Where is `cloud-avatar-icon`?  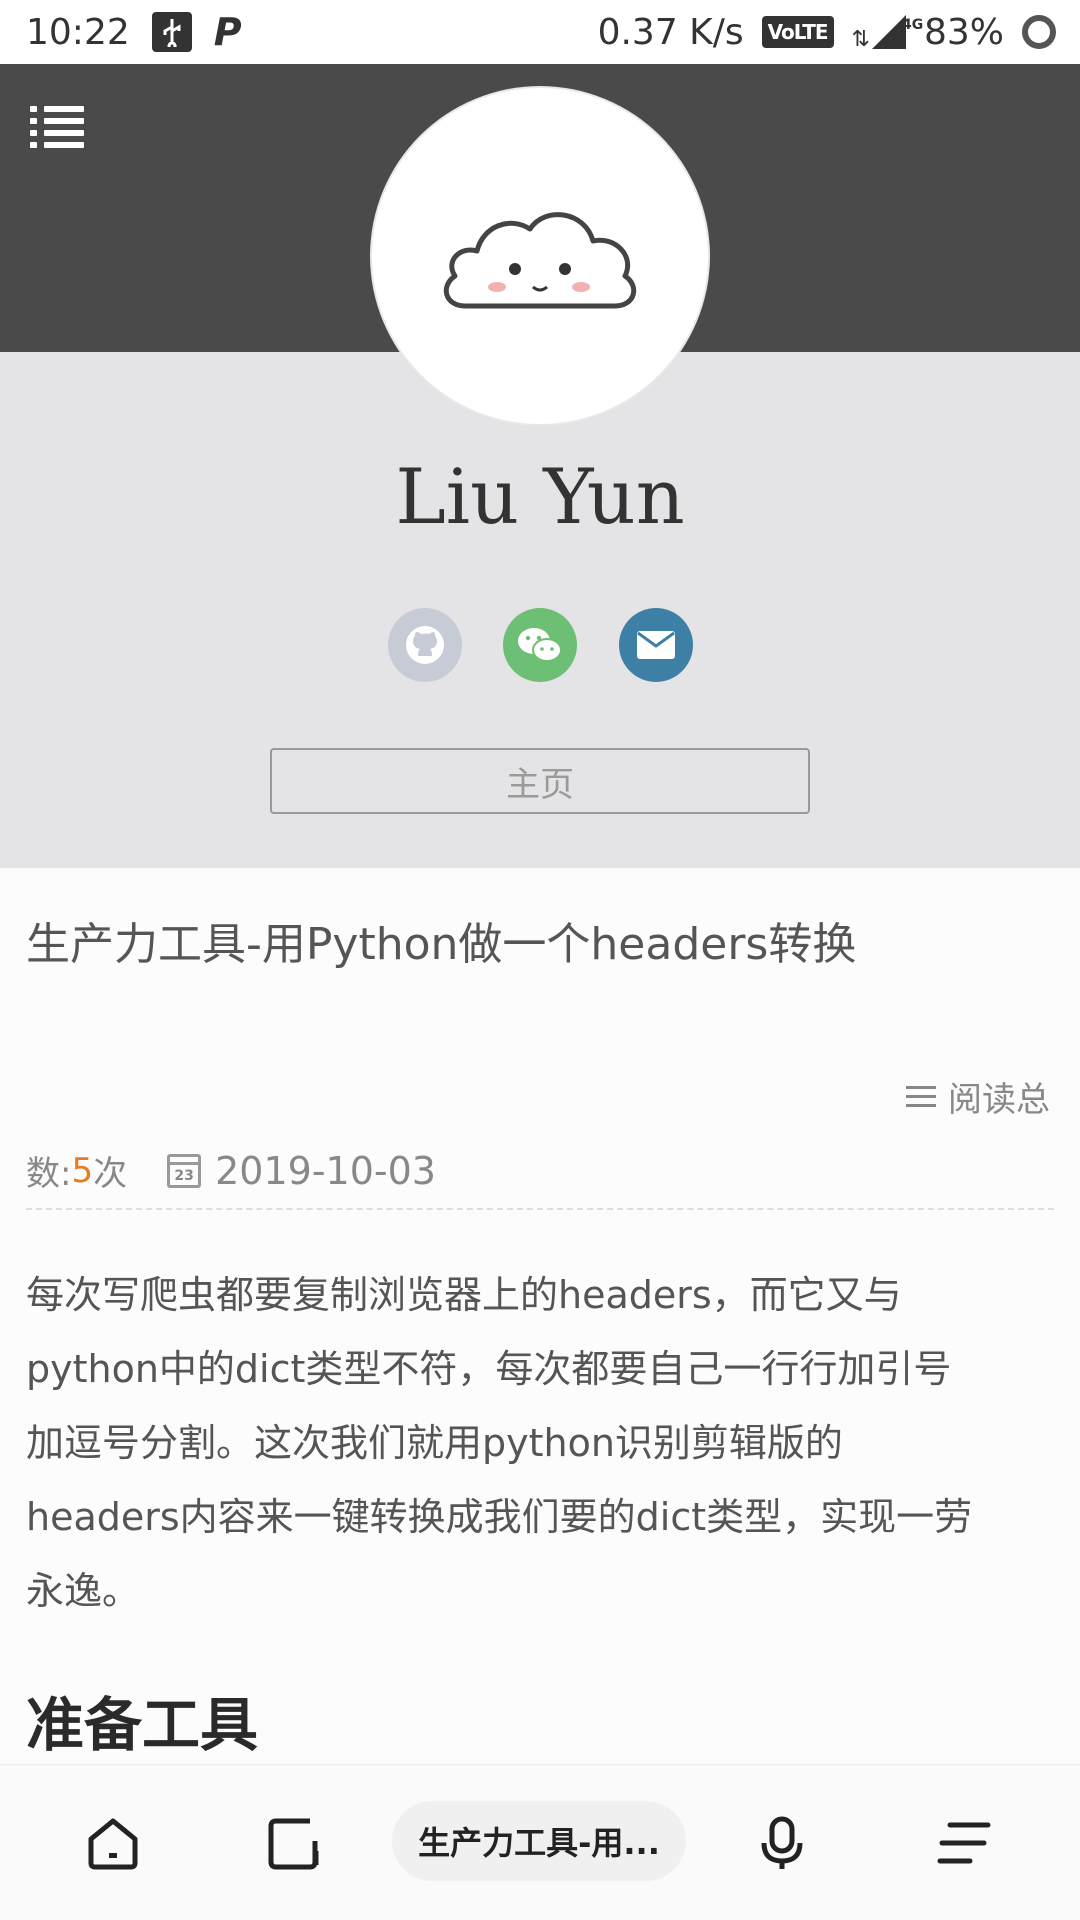 cloud-avatar-icon is located at coordinates (540, 260).